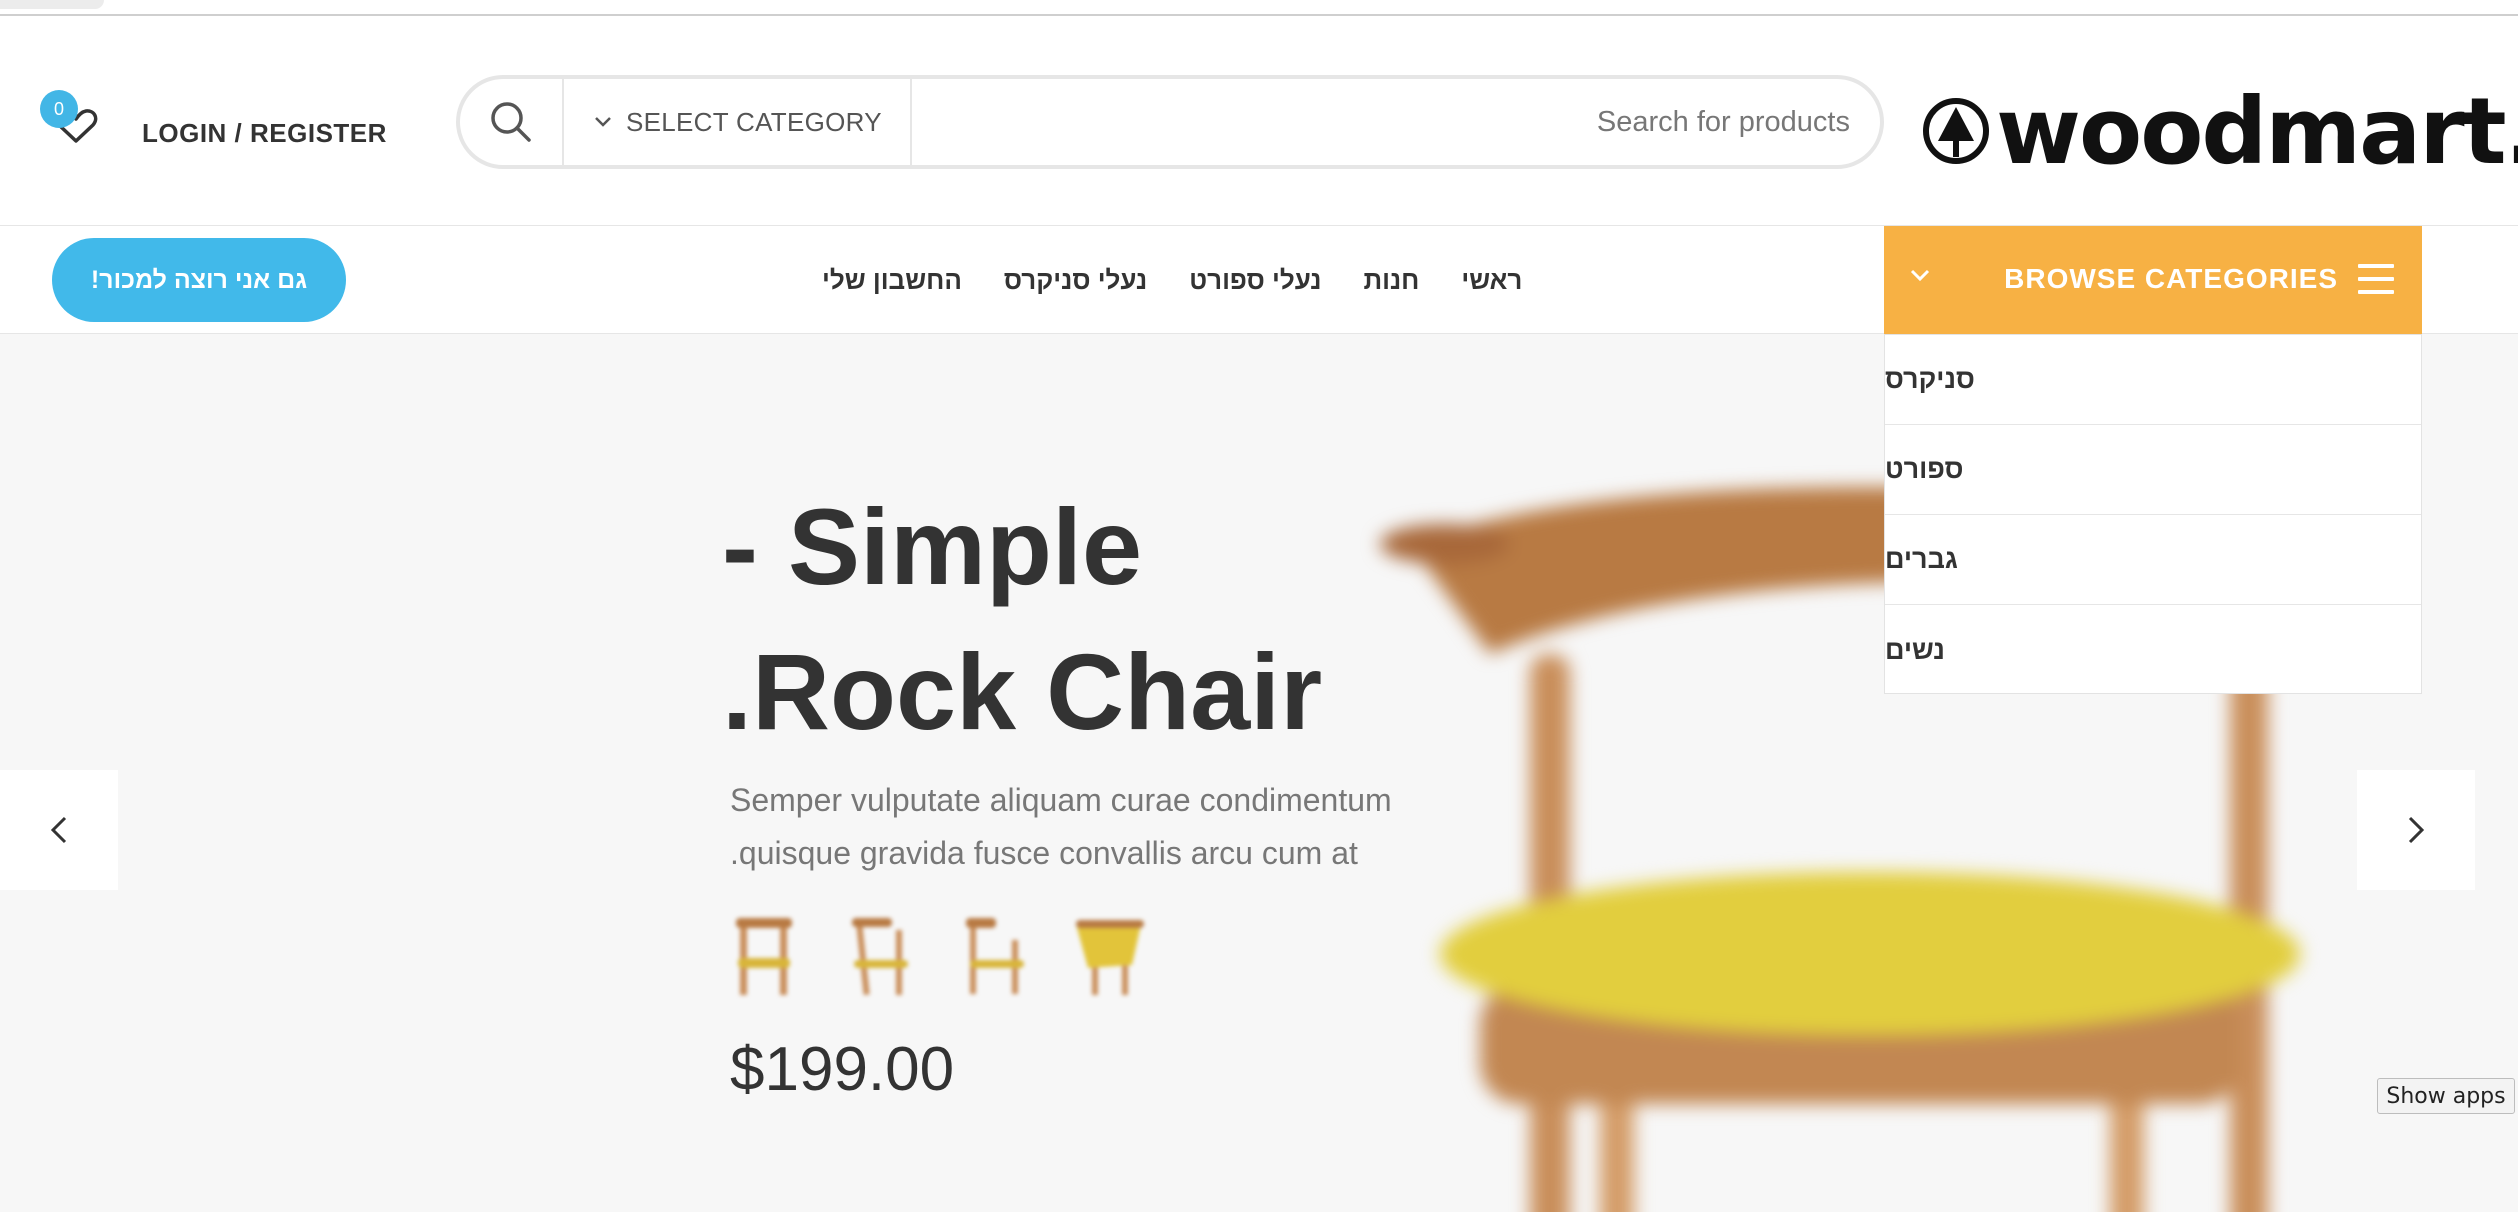  What do you see at coordinates (1956, 131) in the screenshot?
I see `tree-logo-icon` at bounding box center [1956, 131].